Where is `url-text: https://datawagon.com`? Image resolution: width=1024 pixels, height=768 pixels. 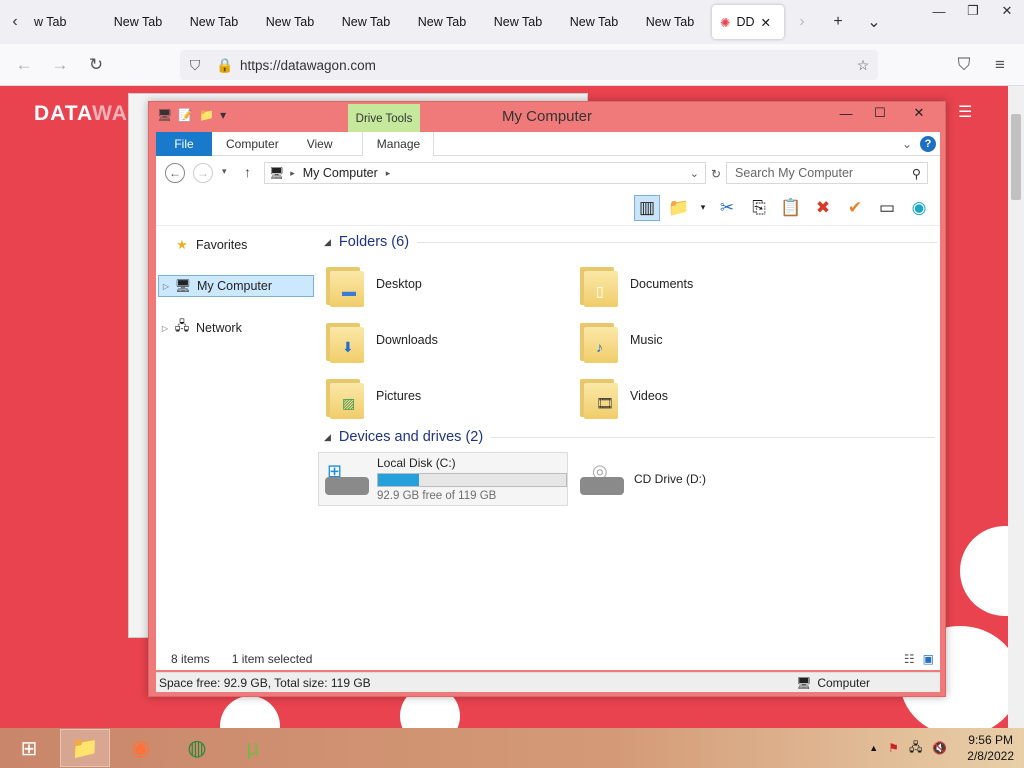
url-text: https://datawagon.com is located at coordinates (308, 65).